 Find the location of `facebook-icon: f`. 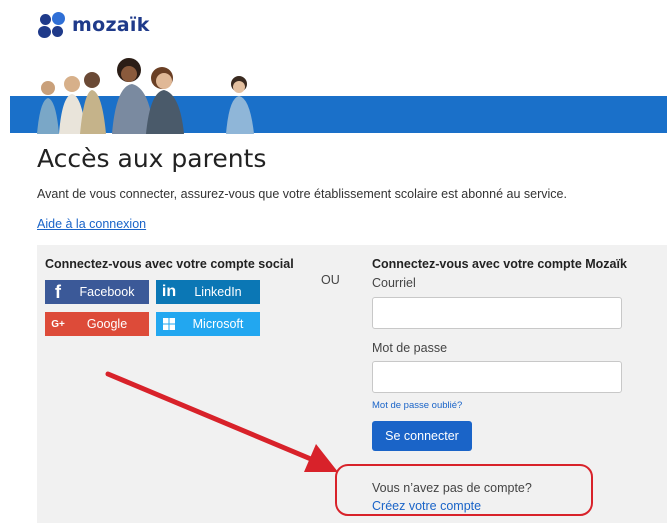

facebook-icon: f is located at coordinates (58, 291).